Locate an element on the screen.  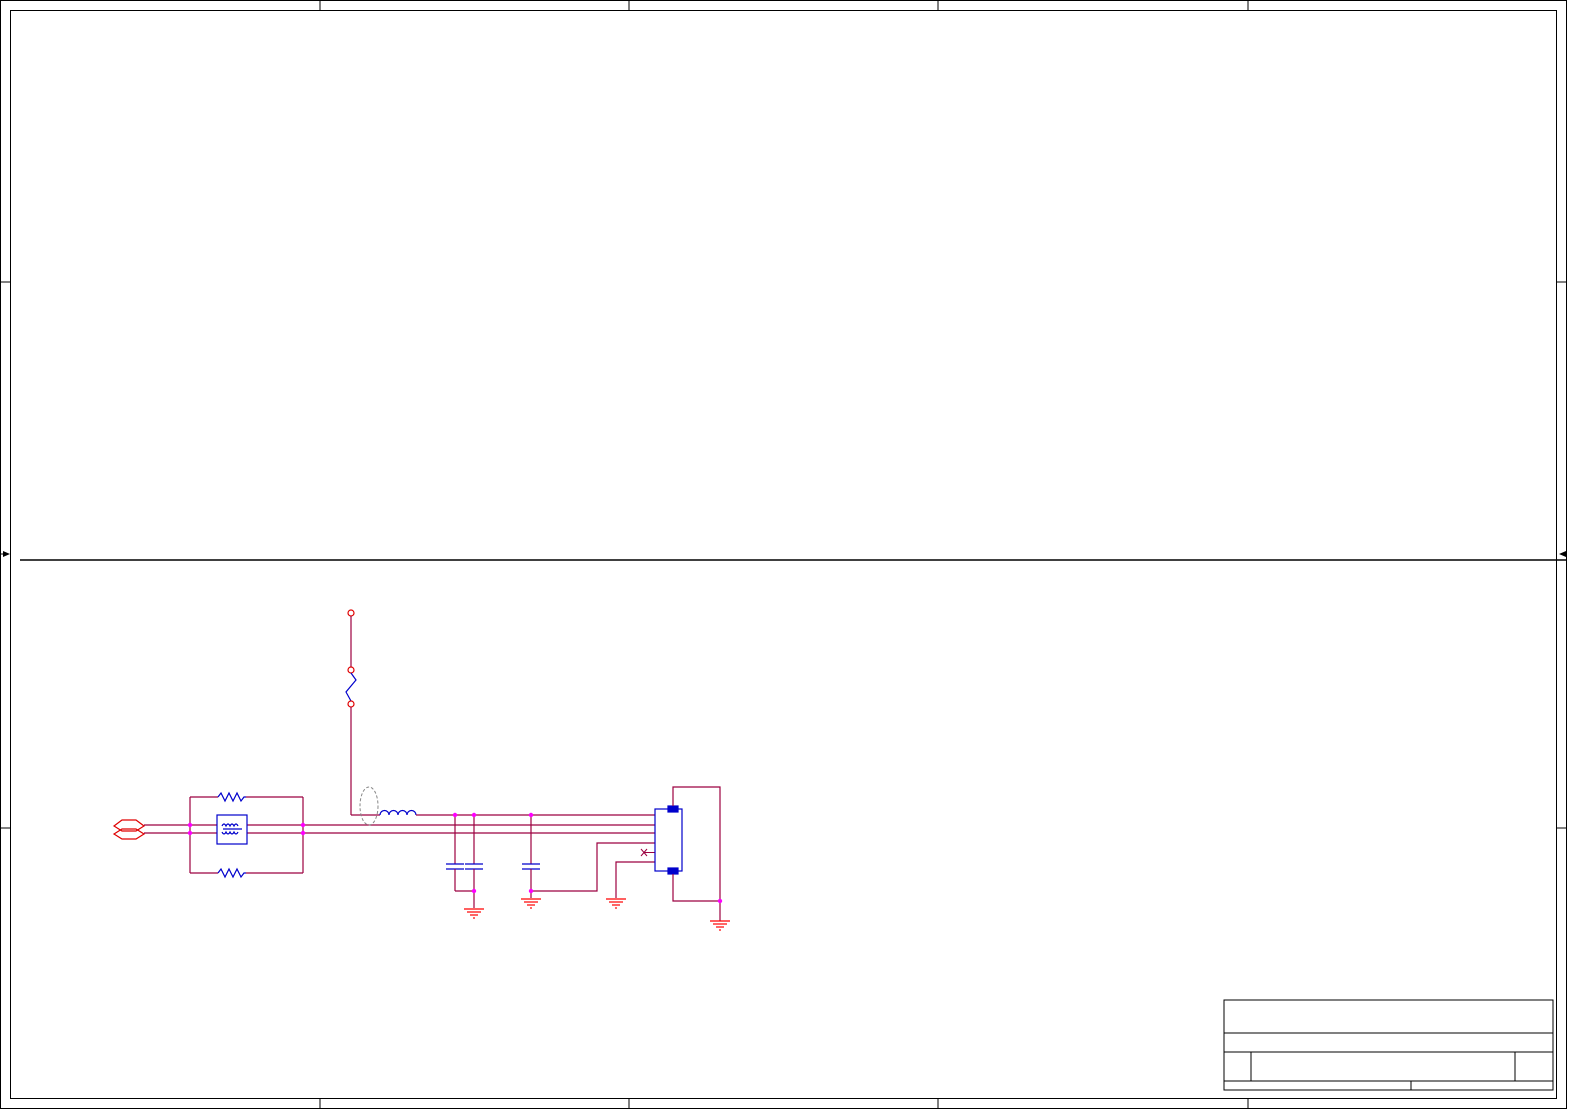
connector-icon is located at coordinates (687, 853).